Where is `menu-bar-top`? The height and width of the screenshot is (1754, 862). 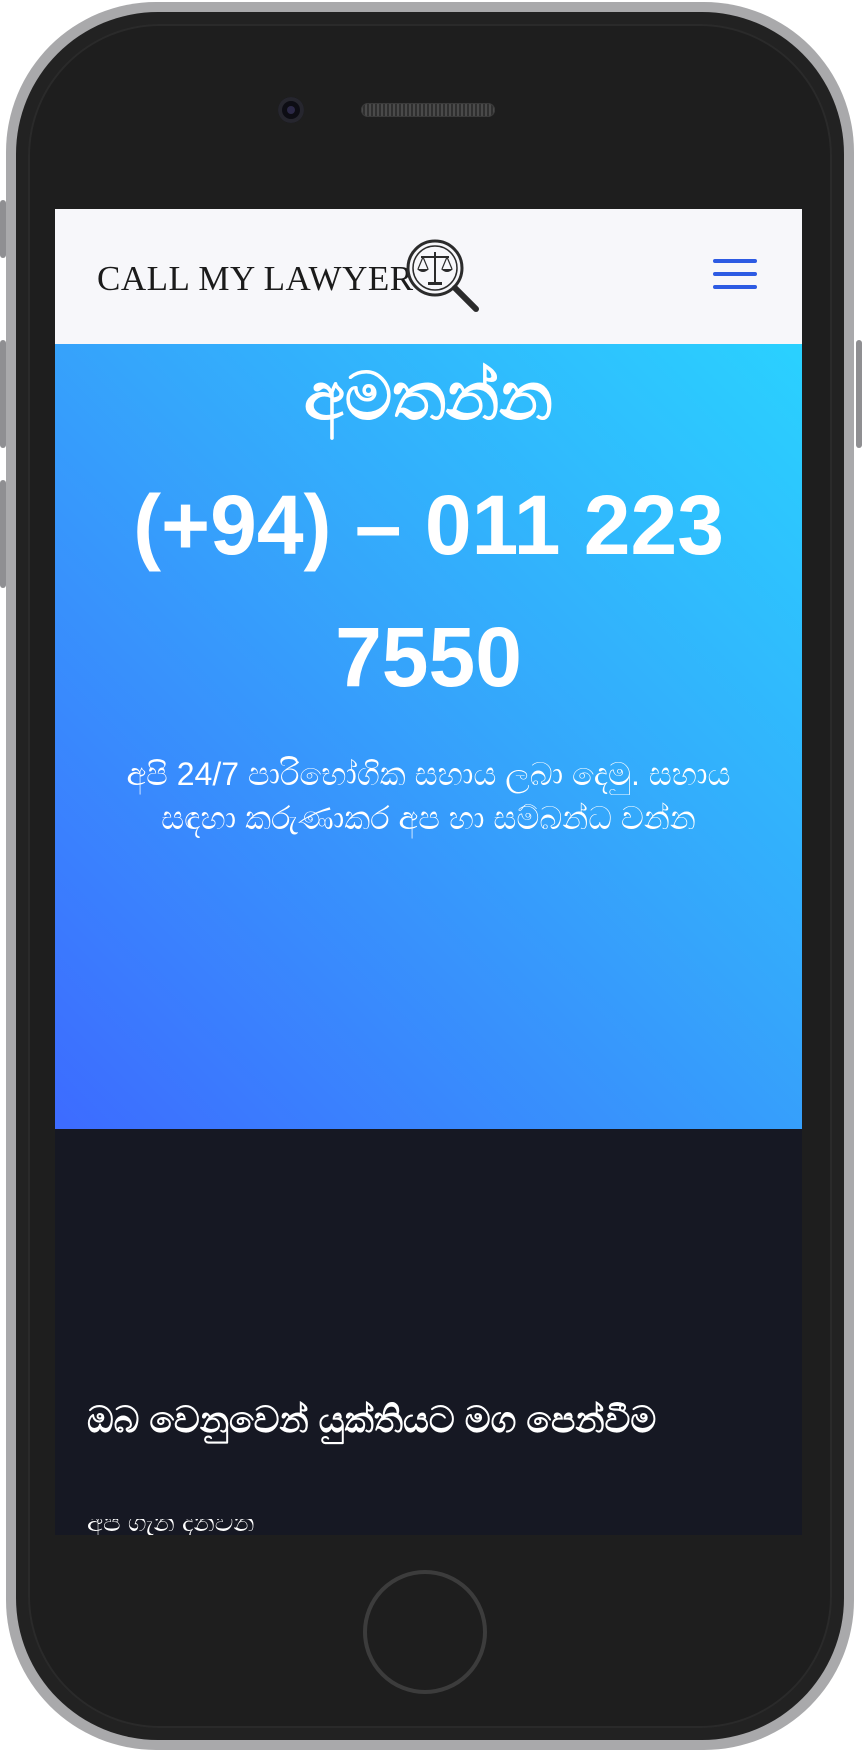
menu-bar-top is located at coordinates (735, 261).